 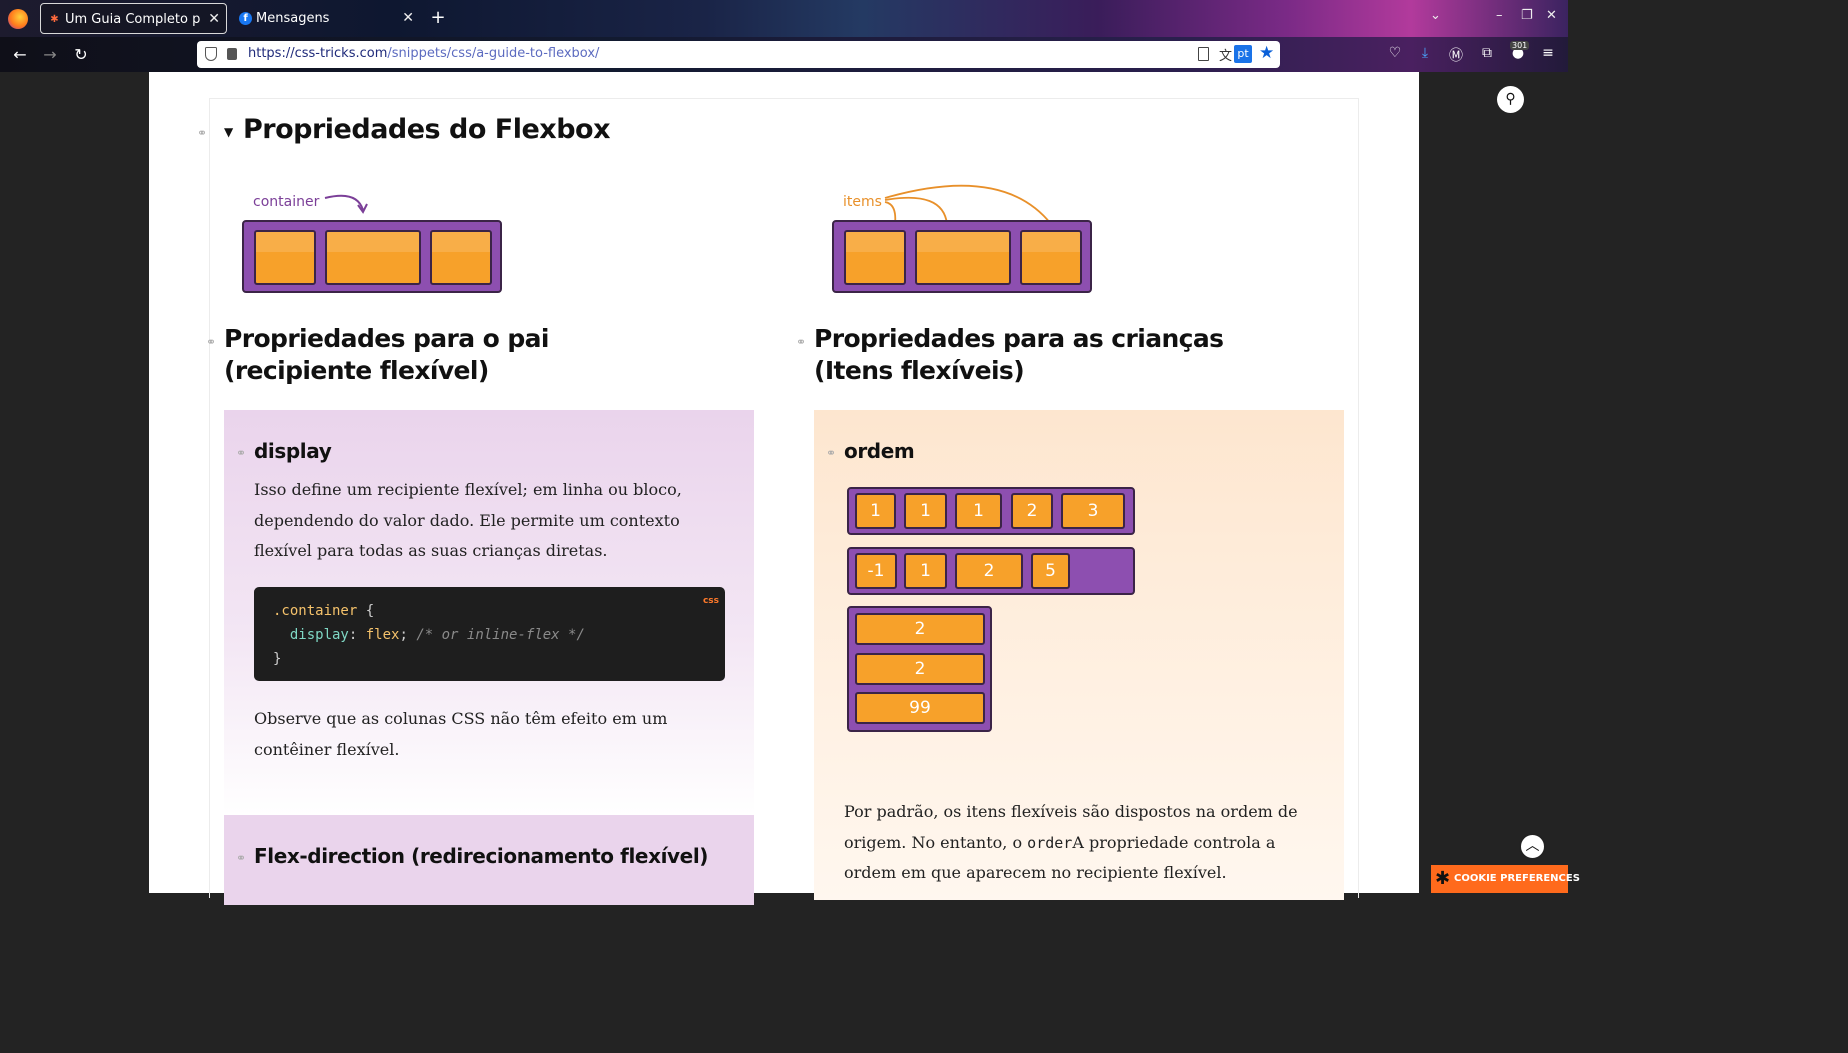 What do you see at coordinates (1019, 338) in the screenshot?
I see `children-heading-line1: Propriedades para as crianças` at bounding box center [1019, 338].